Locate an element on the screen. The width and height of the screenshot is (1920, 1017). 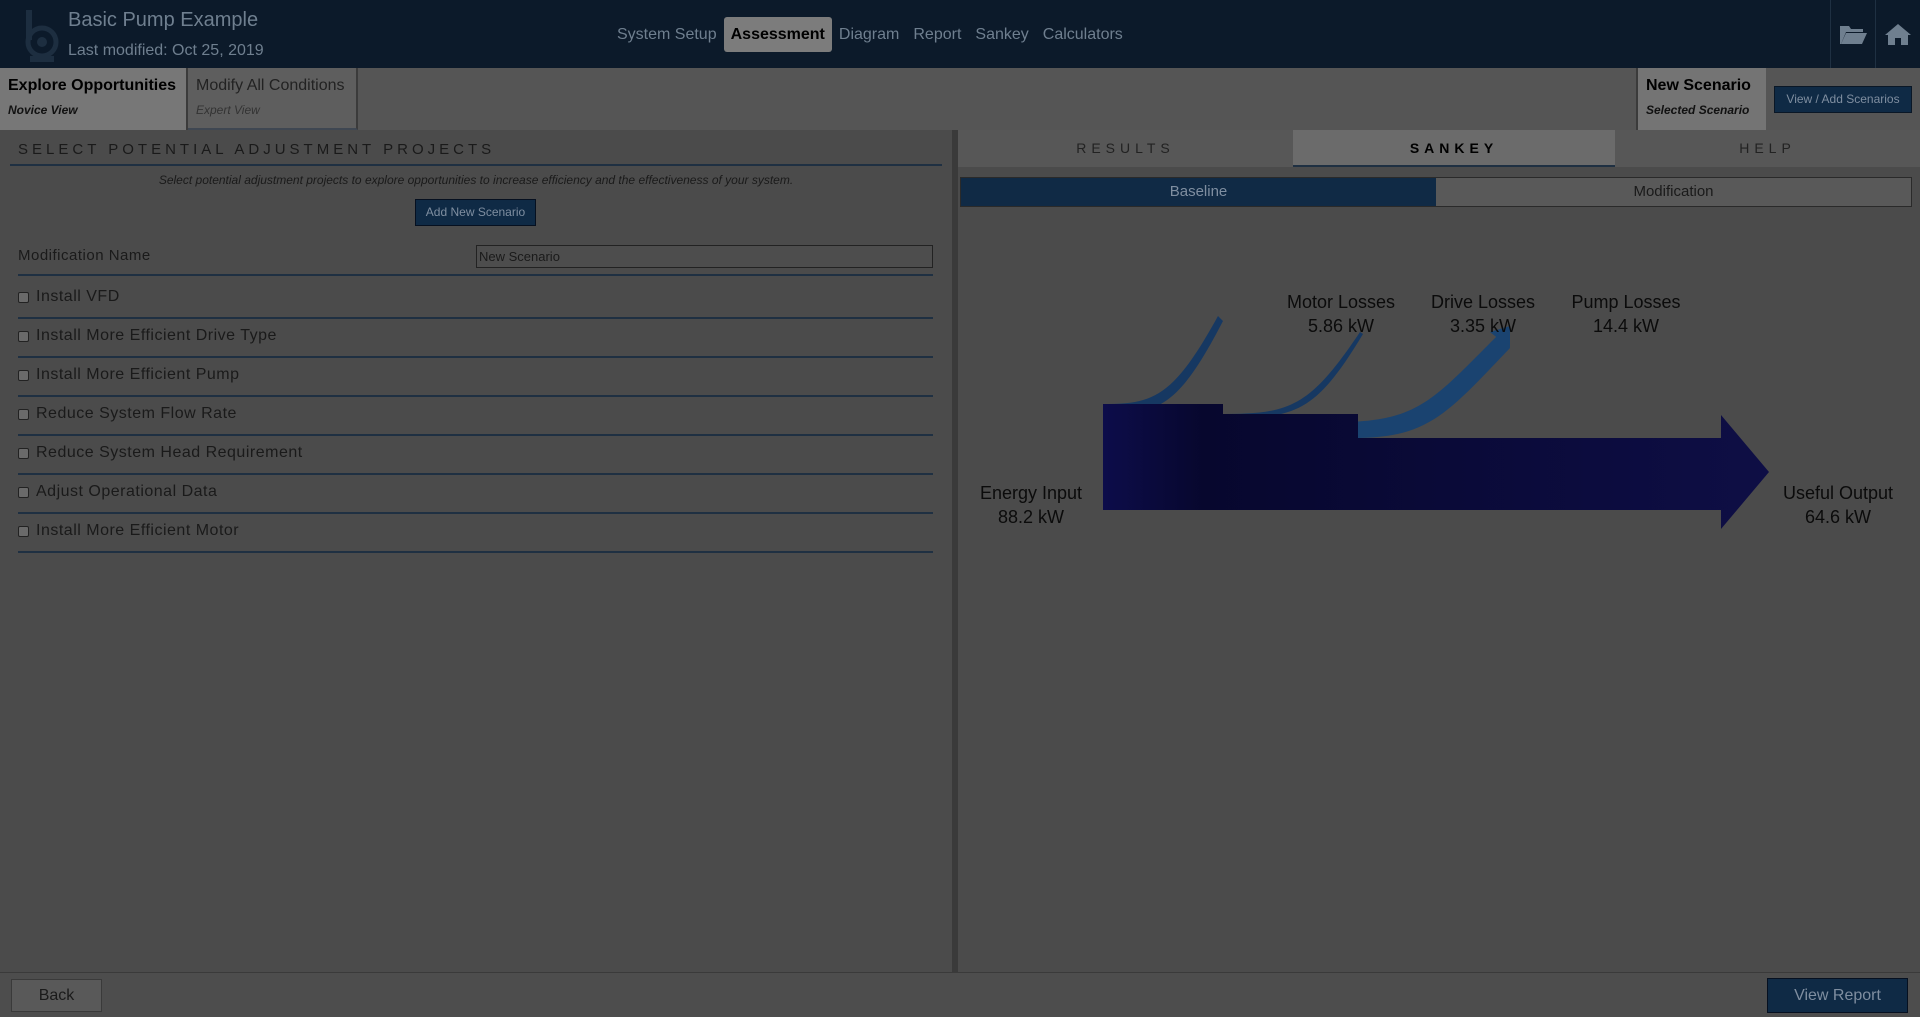
drive-losses-name: Drive Losses is located at coordinates (1483, 302).